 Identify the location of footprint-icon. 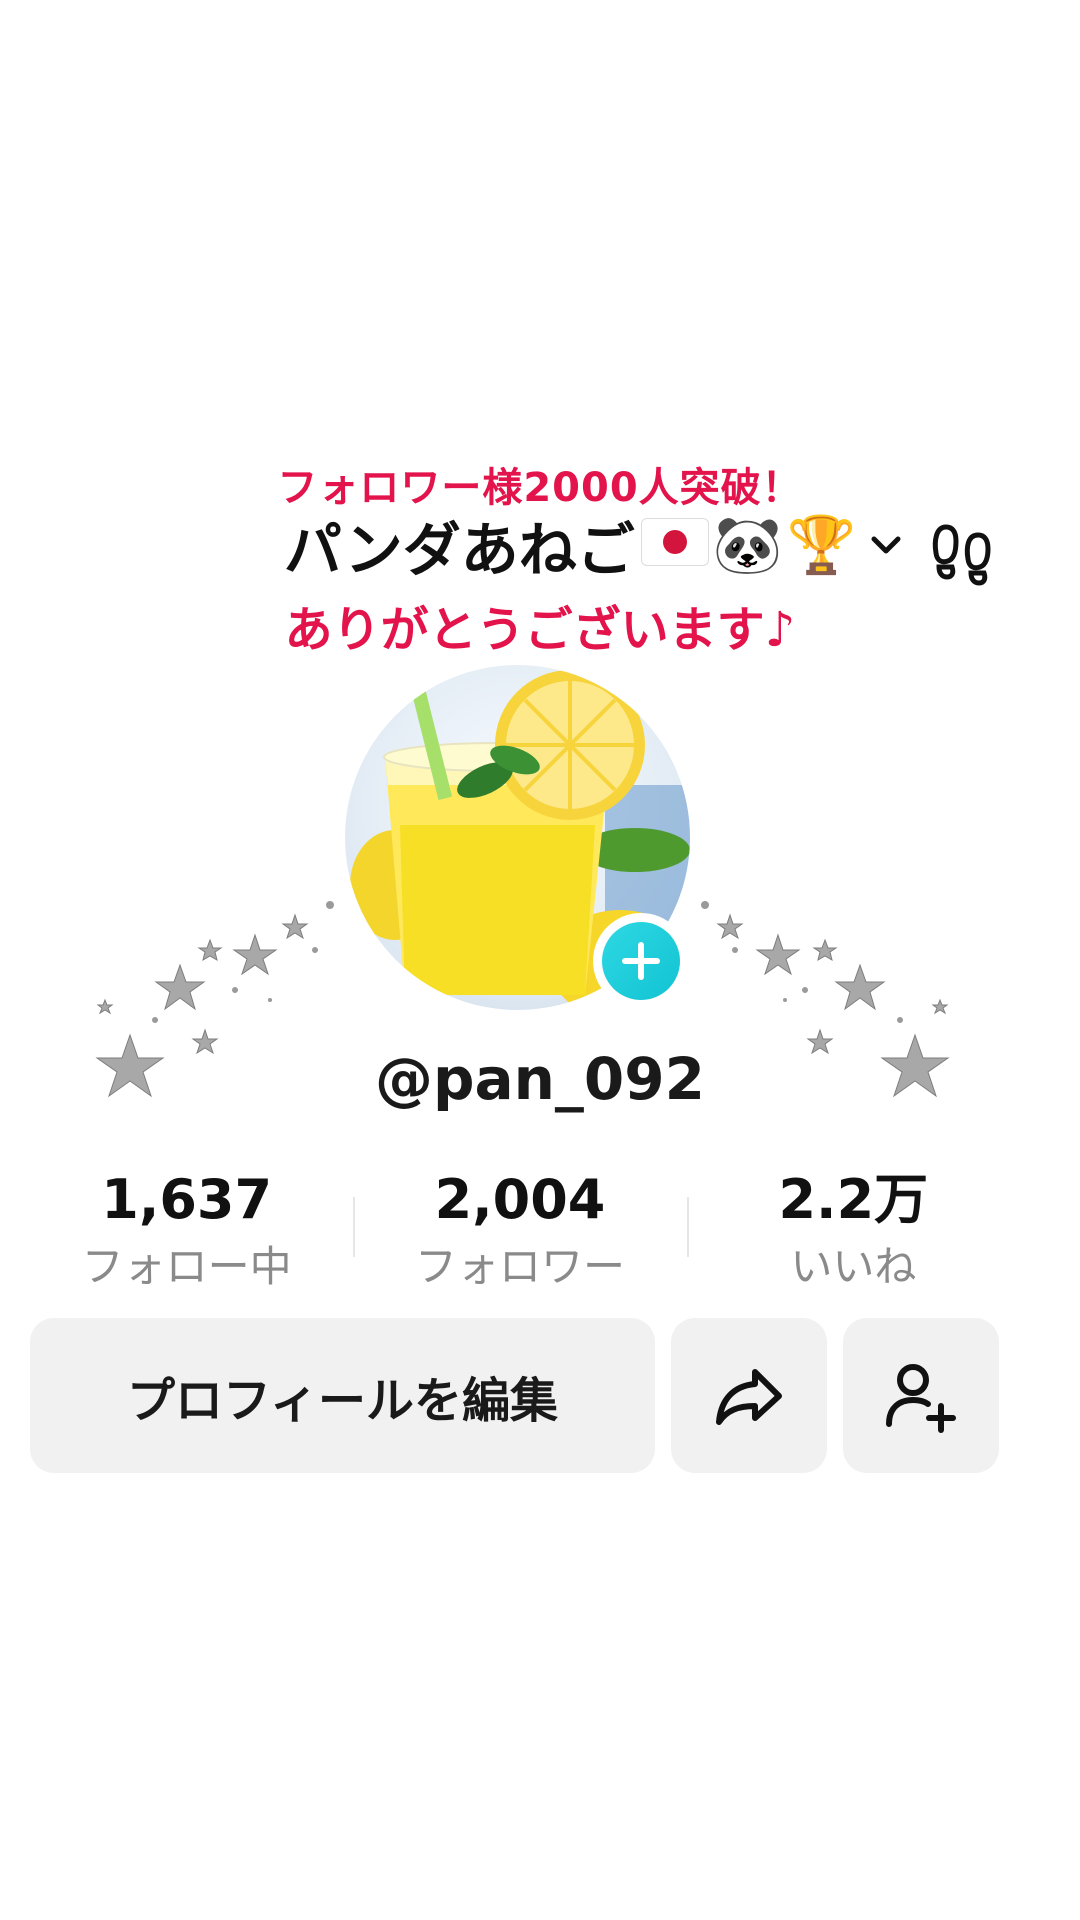
(963, 552).